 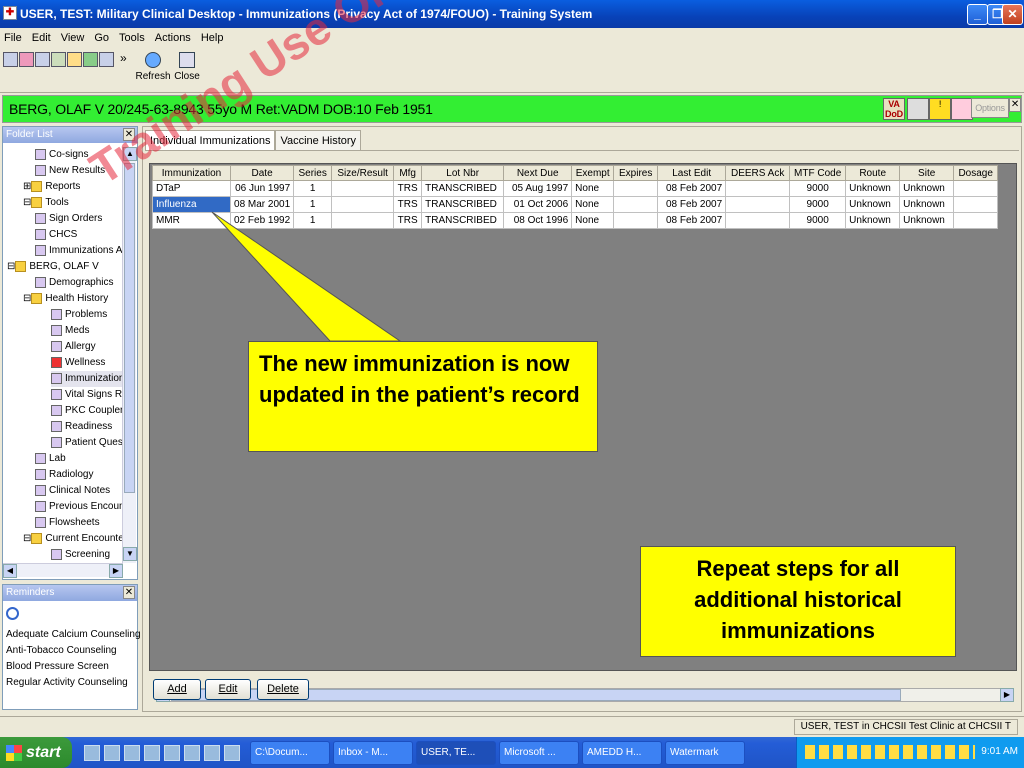 I want to click on quicklaunch-ie-icon, so click(x=192, y=752).